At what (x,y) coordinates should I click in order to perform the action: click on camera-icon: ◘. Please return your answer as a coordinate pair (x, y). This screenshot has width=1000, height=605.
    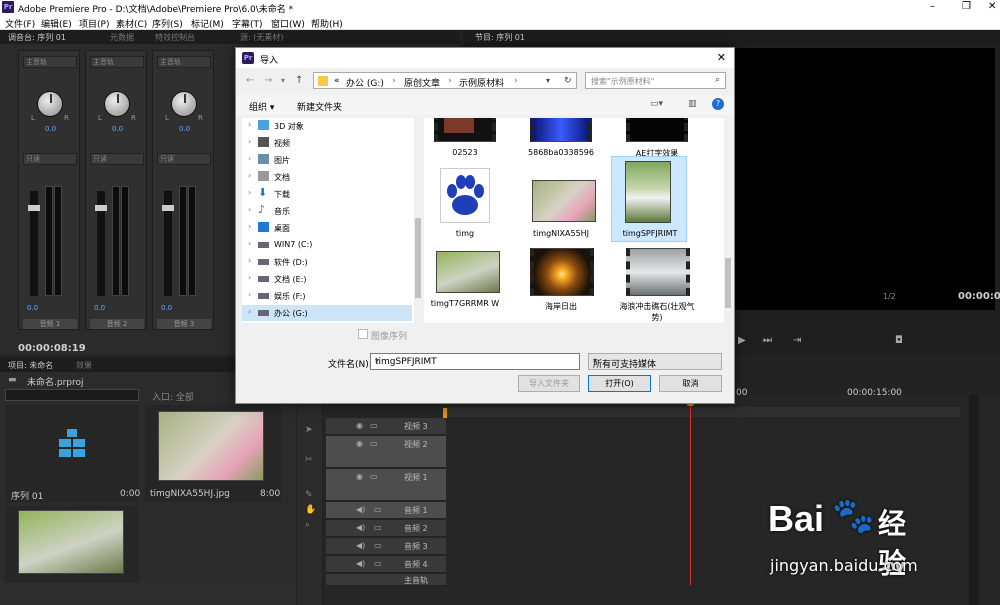
    Looking at the image, I should click on (899, 340).